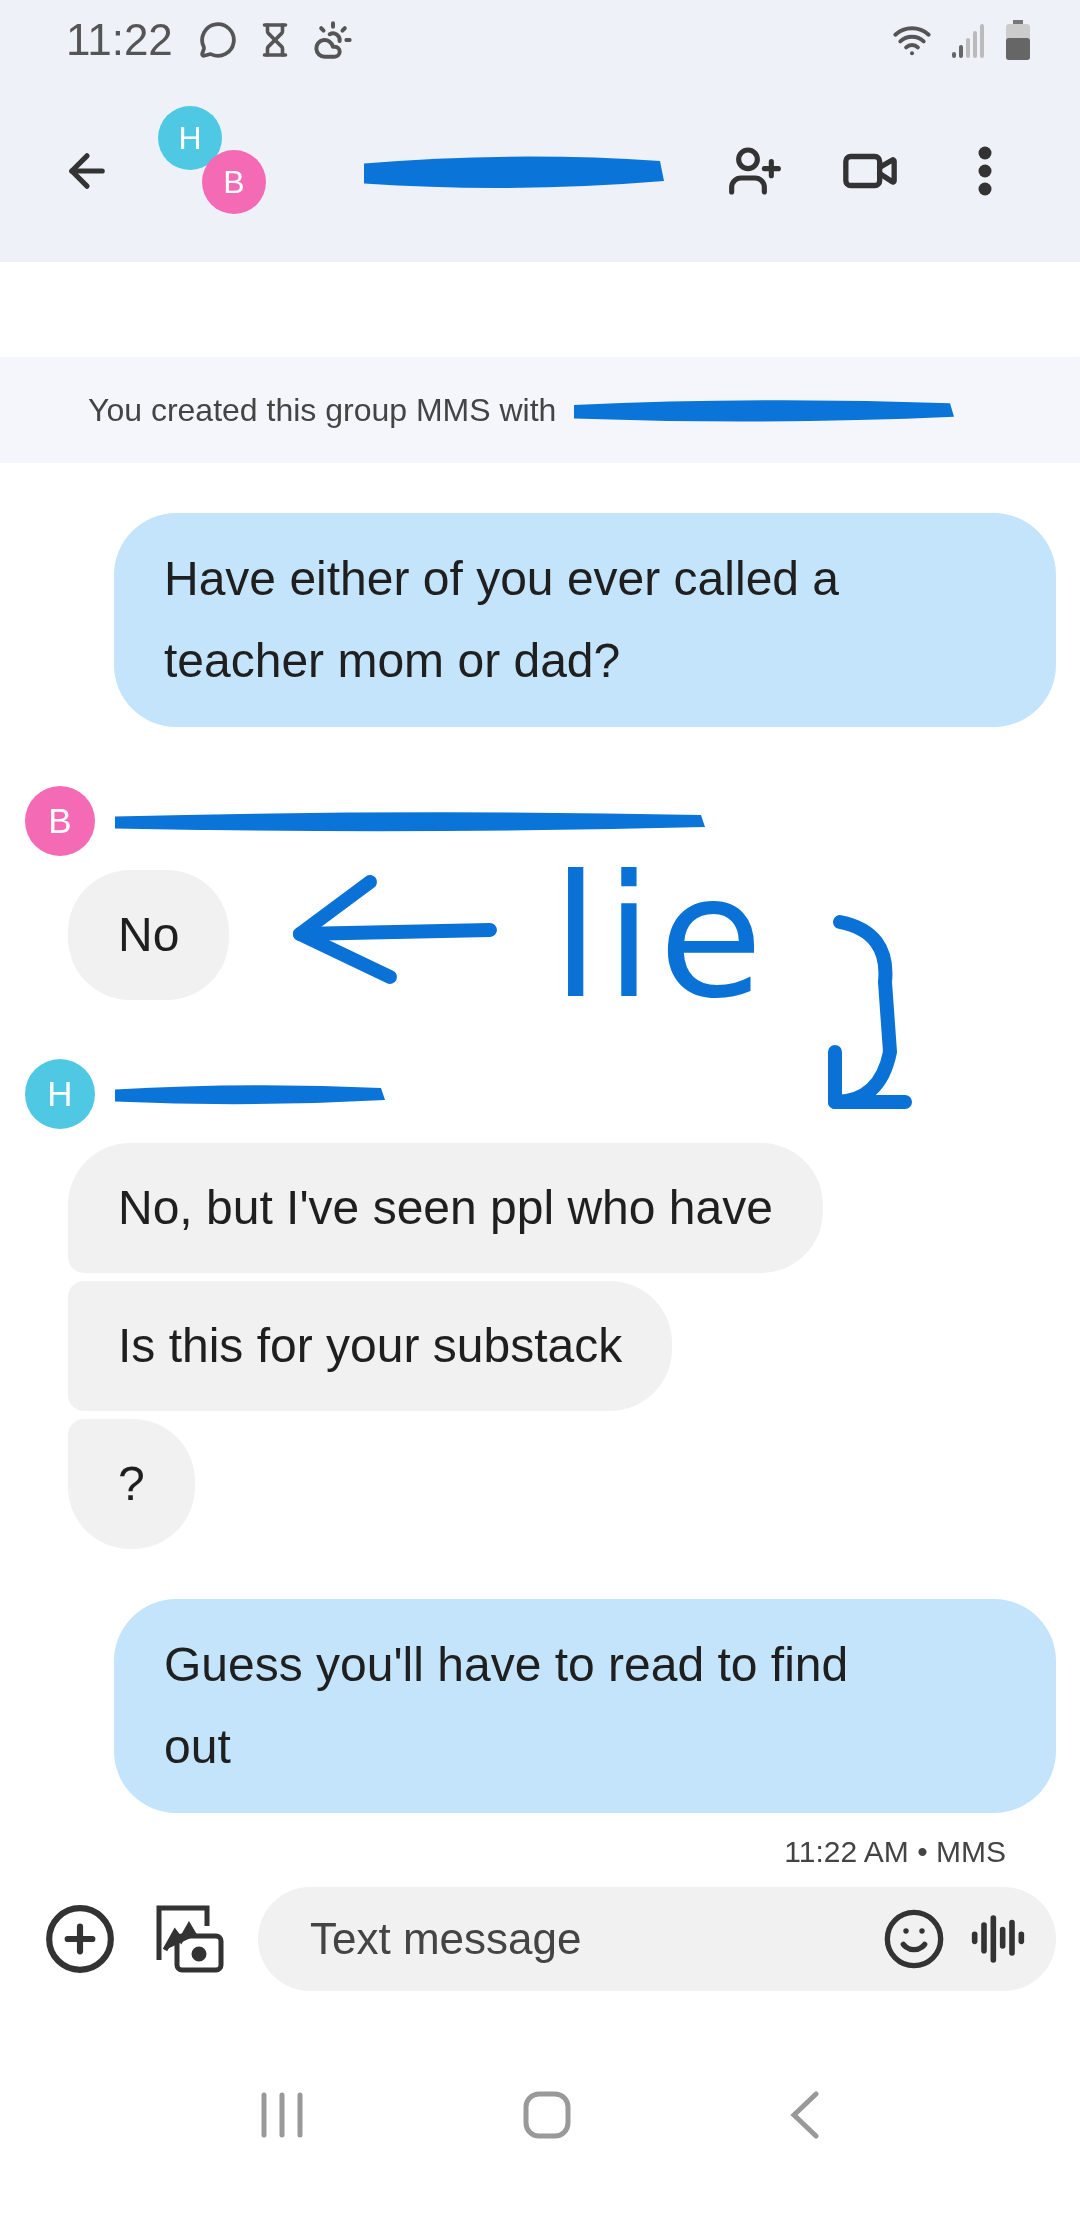 This screenshot has width=1080, height=2220. I want to click on message-input-field: Text message, so click(657, 1939).